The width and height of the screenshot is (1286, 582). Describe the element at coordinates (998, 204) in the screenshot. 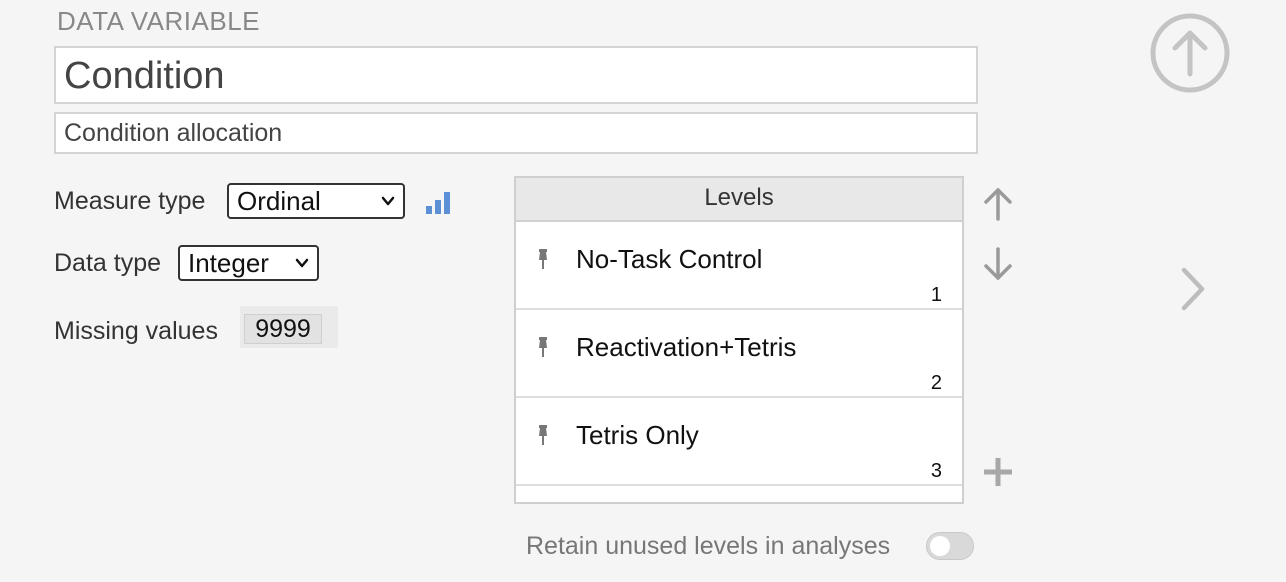

I see `move-up-icon` at that location.